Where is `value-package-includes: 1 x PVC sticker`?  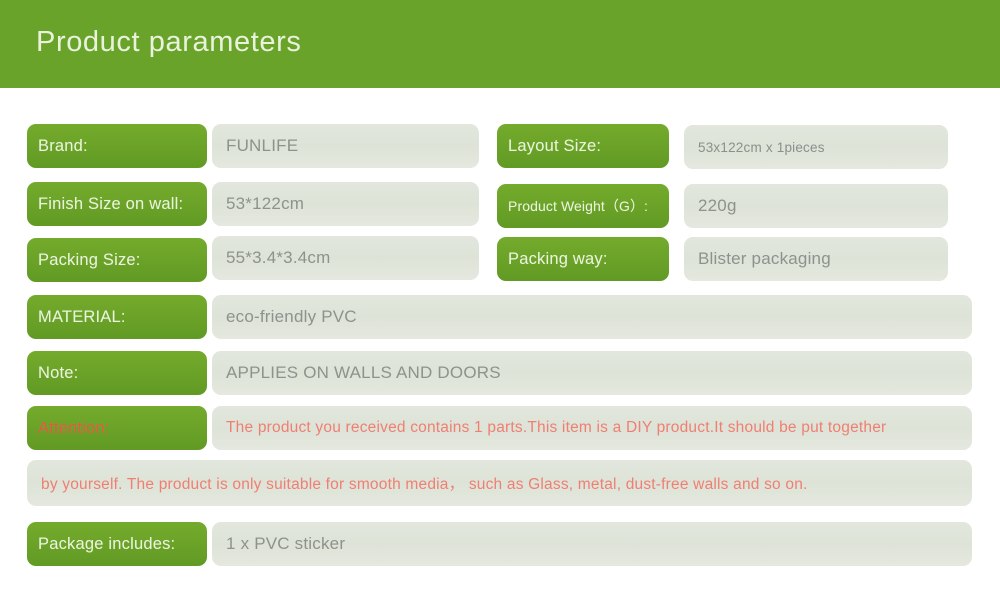 value-package-includes: 1 x PVC sticker is located at coordinates (592, 544).